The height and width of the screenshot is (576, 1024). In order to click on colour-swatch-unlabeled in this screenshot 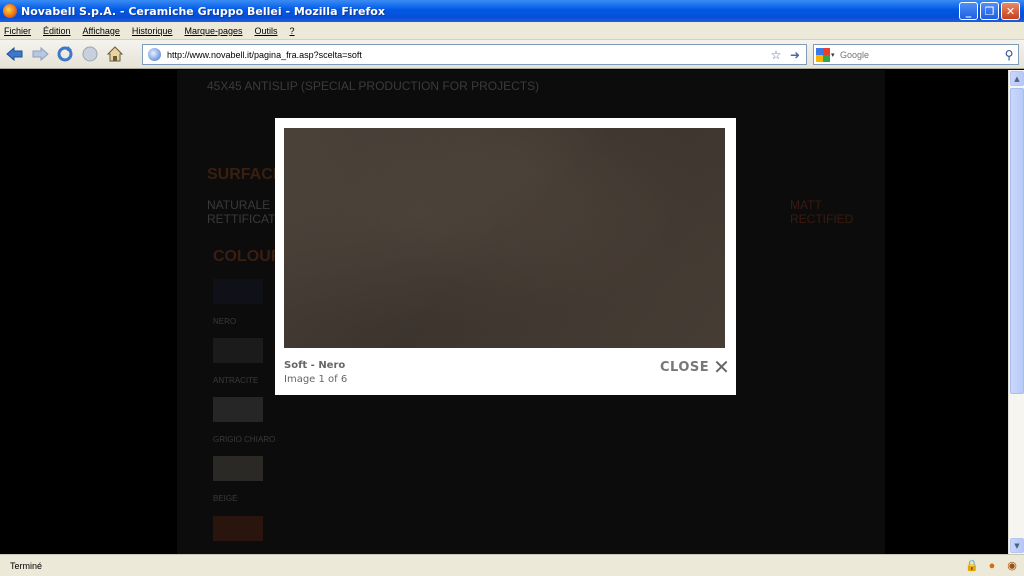, I will do `click(238, 528)`.